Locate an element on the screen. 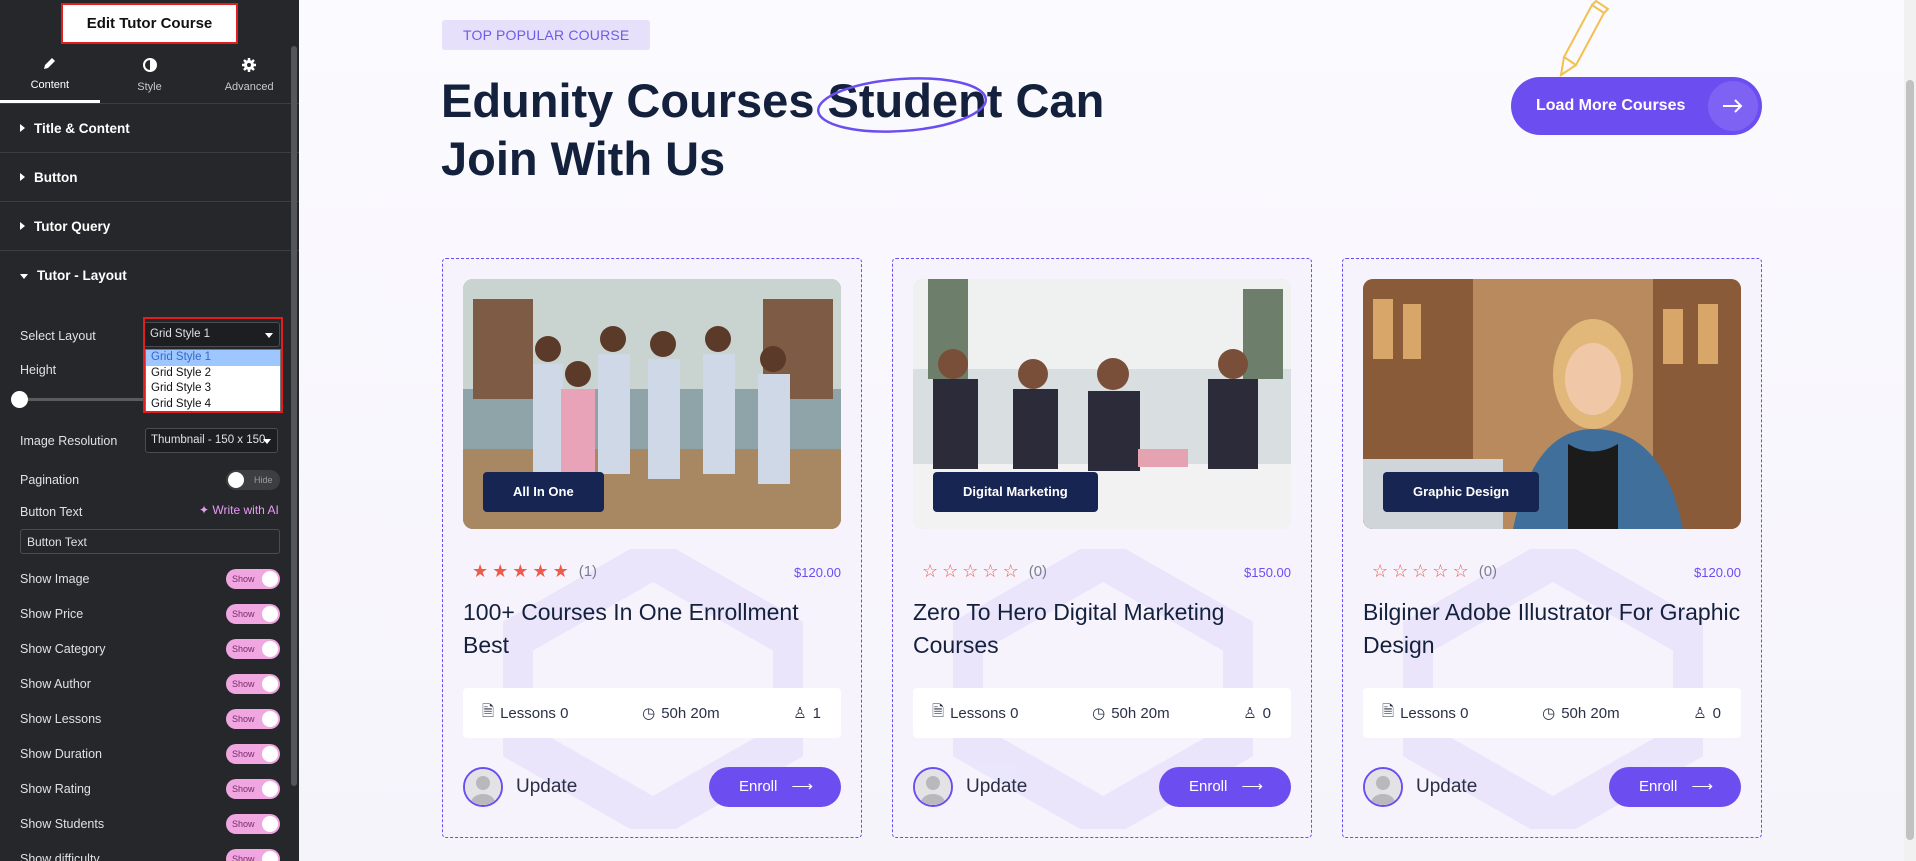 This screenshot has width=1916, height=861. show-duration-toggle: Show is located at coordinates (253, 754).